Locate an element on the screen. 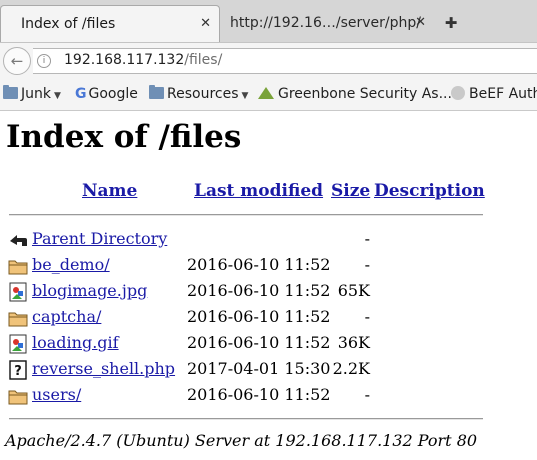 Image resolution: width=537 pixels, height=460 pixels. column-header-last-modified: Last modified is located at coordinates (258, 191).